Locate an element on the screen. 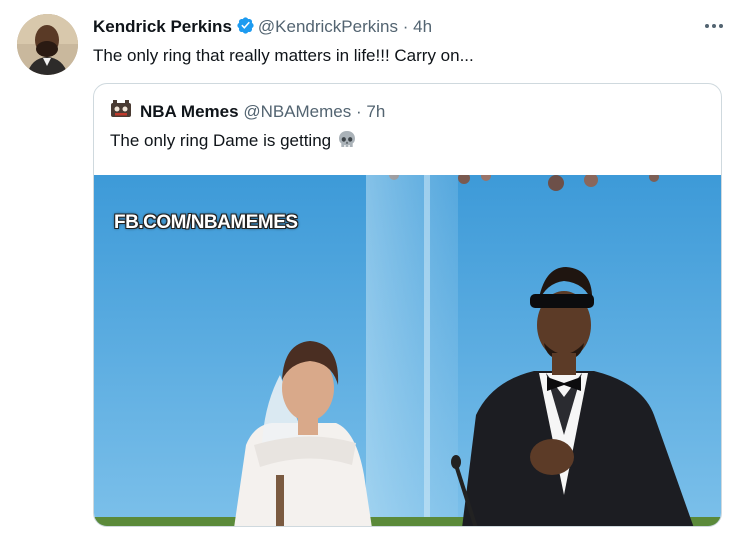 The image size is (741, 540). quoted-text: The only ring Dame is getting is located at coordinates (221, 140).